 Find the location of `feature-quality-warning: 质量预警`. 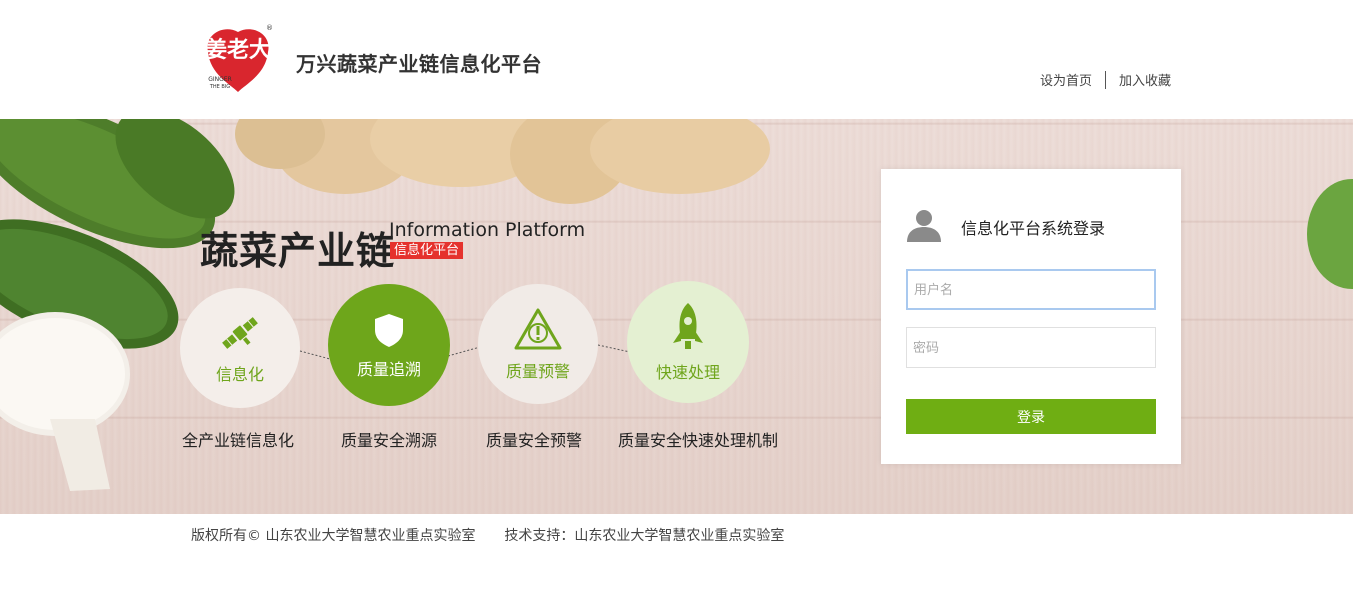

feature-quality-warning: 质量预警 is located at coordinates (538, 344).